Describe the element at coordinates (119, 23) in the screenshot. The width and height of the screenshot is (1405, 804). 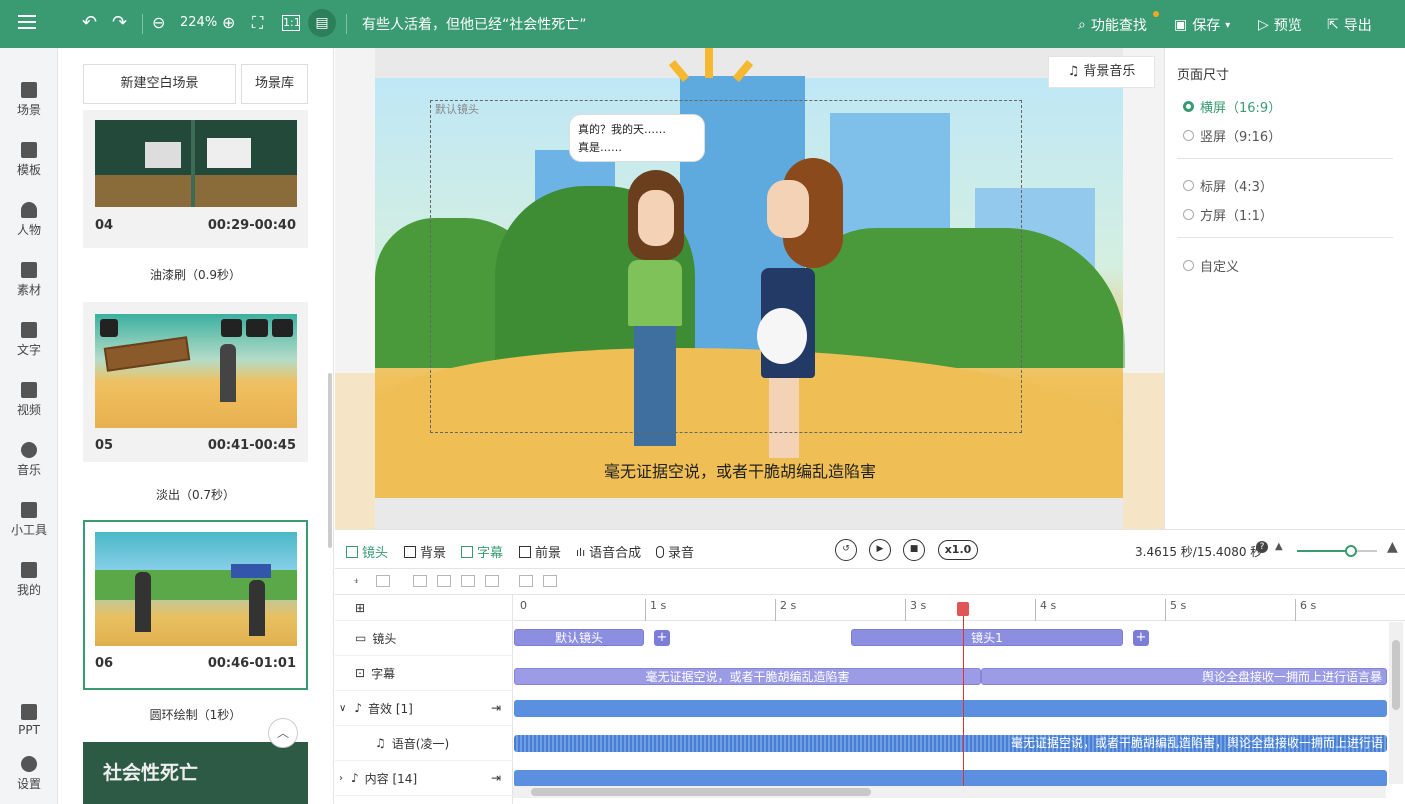
I see `redo-icon: ↷` at that location.